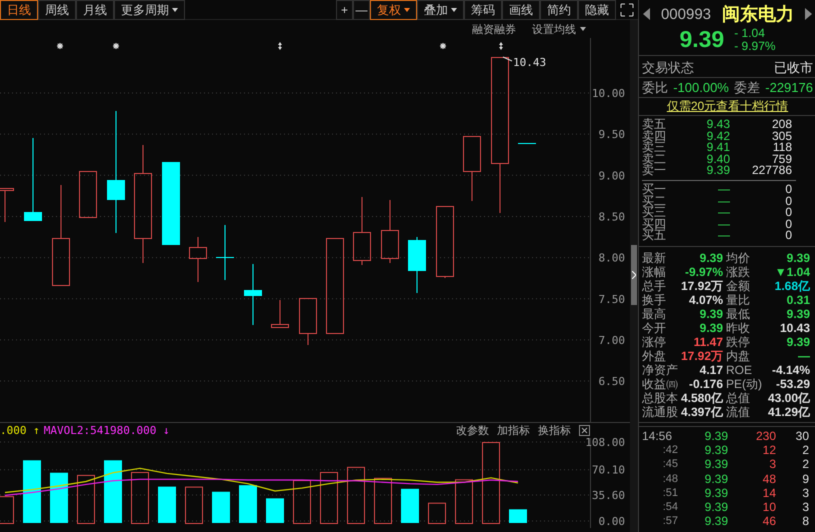  I want to click on stock-code: 000993, so click(686, 14).